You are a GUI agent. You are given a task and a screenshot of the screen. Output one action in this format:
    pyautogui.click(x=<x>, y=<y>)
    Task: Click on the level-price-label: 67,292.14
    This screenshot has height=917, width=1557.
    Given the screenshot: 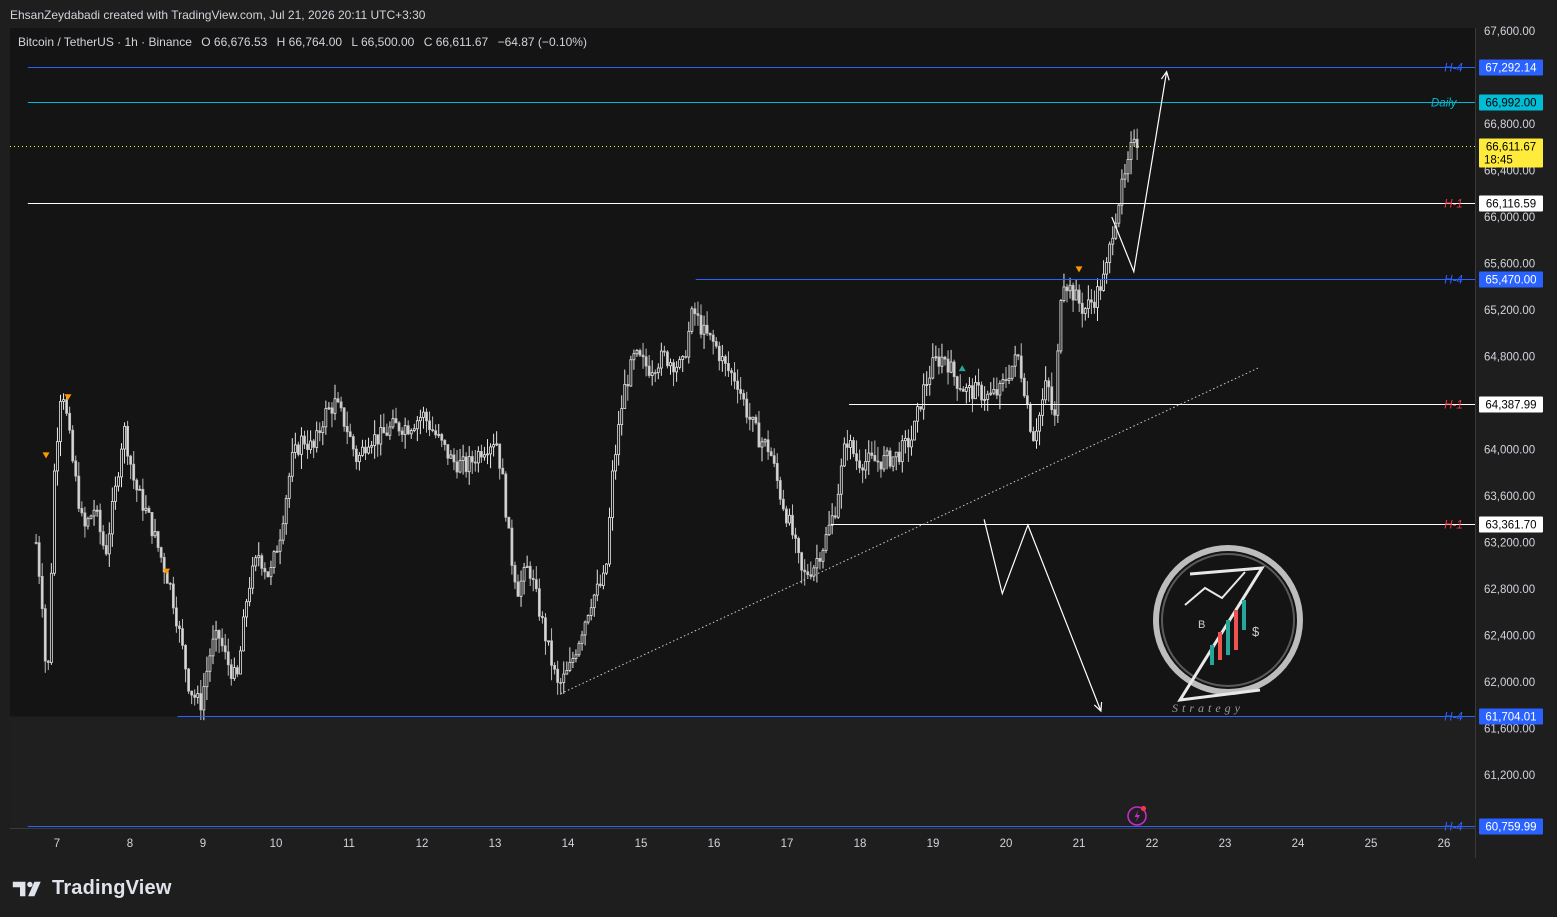 What is the action you would take?
    pyautogui.click(x=1511, y=69)
    